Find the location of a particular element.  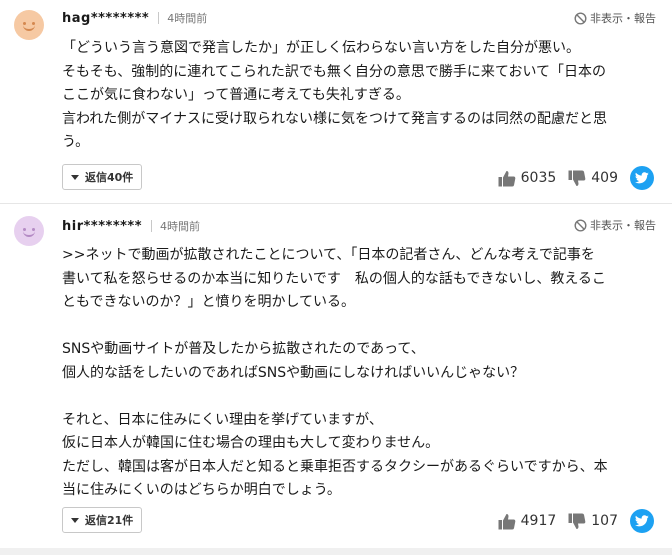

dislike-count: 409 is located at coordinates (604, 178).